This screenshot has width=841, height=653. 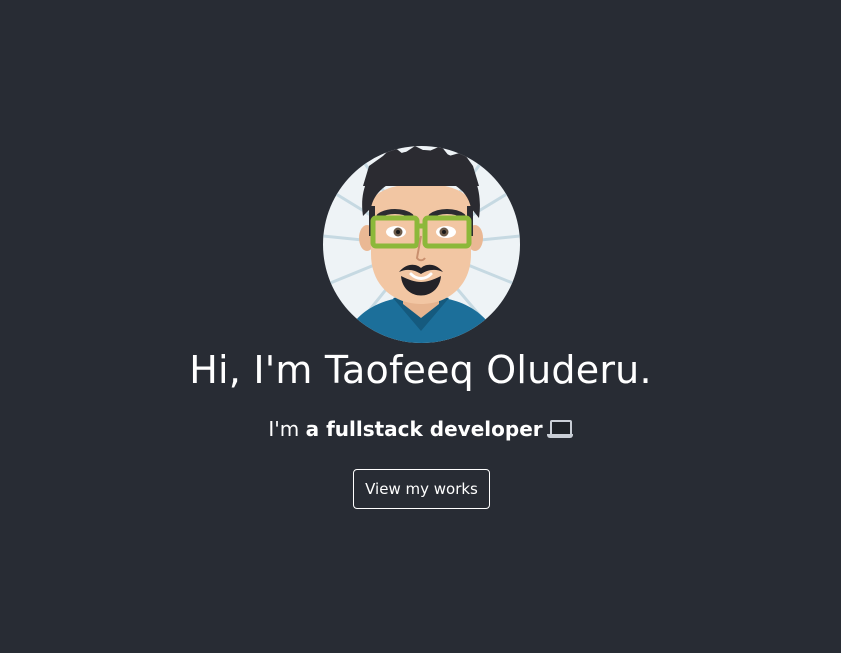 What do you see at coordinates (559, 429) in the screenshot?
I see `laptop-icon` at bounding box center [559, 429].